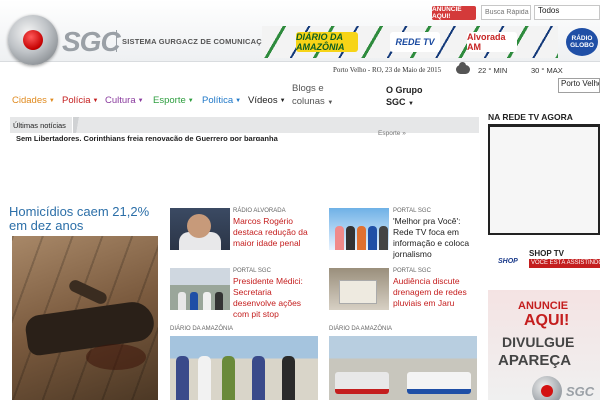  I want to click on temp-min: 22 ° MIN, so click(493, 70).